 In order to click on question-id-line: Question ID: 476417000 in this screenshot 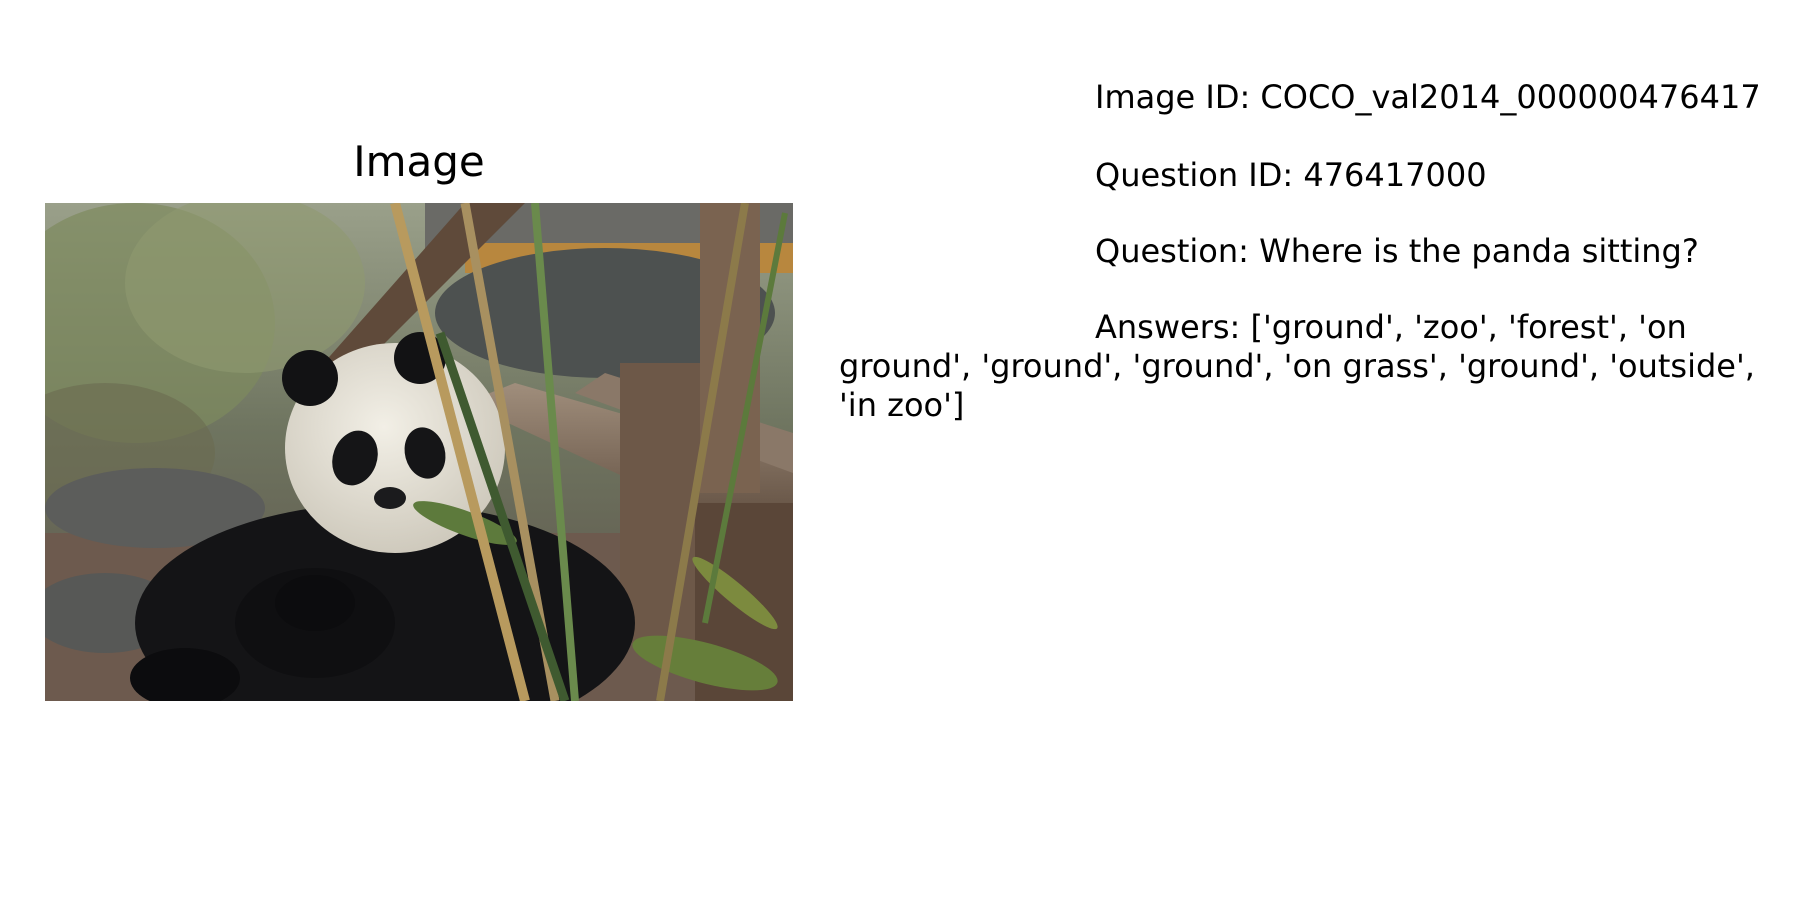, I will do `click(1291, 175)`.